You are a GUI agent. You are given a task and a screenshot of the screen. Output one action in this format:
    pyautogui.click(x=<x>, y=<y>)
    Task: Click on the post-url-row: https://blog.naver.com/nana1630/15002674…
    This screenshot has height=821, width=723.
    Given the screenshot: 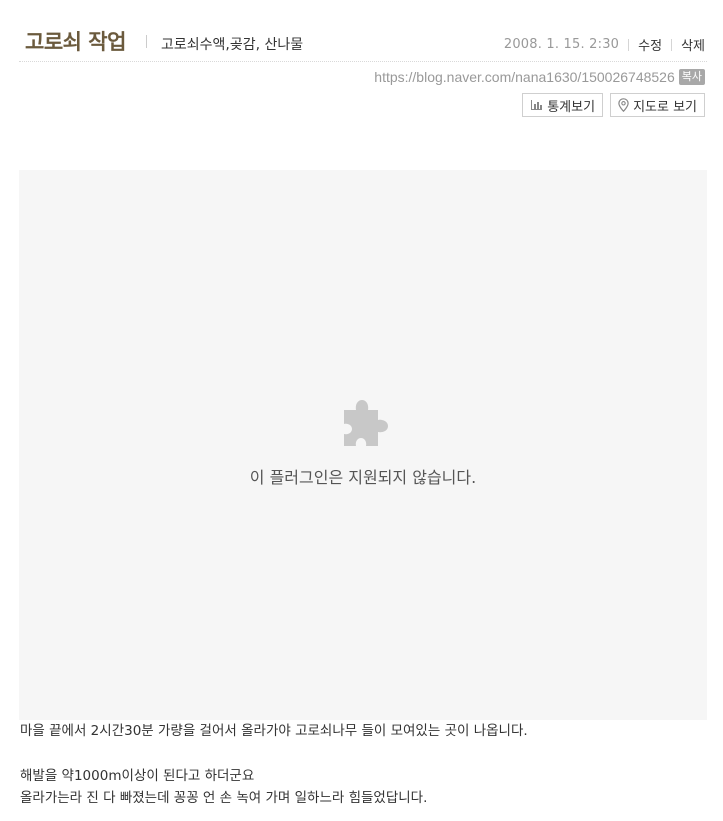 What is the action you would take?
    pyautogui.click(x=539, y=77)
    